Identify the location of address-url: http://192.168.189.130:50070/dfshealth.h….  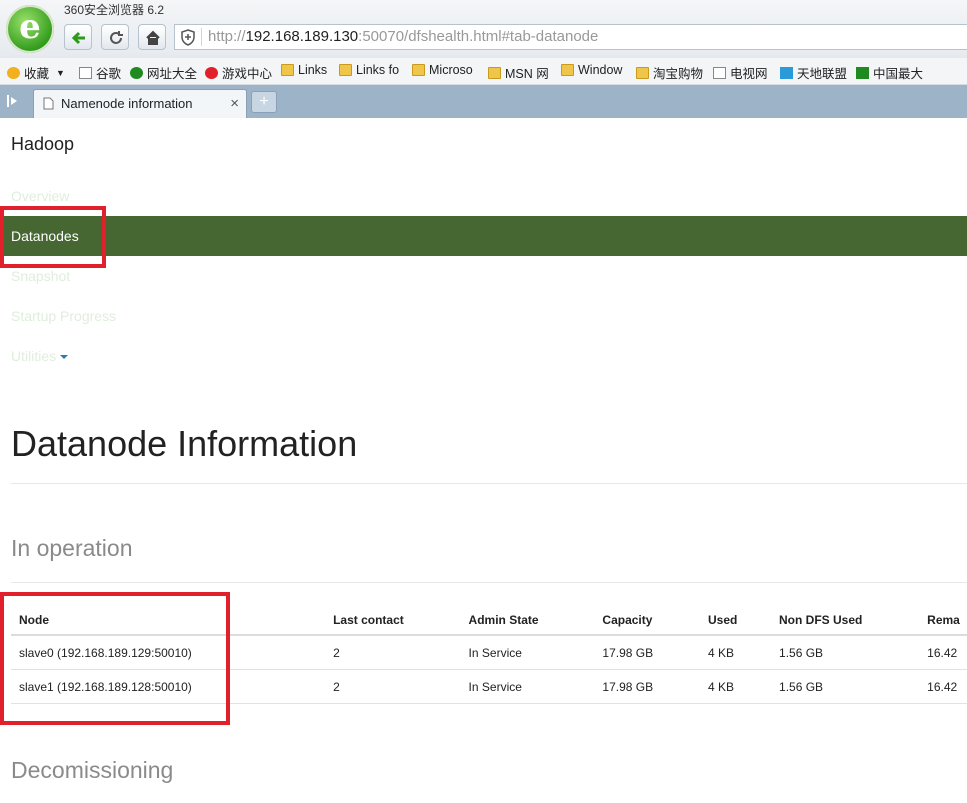
(403, 36).